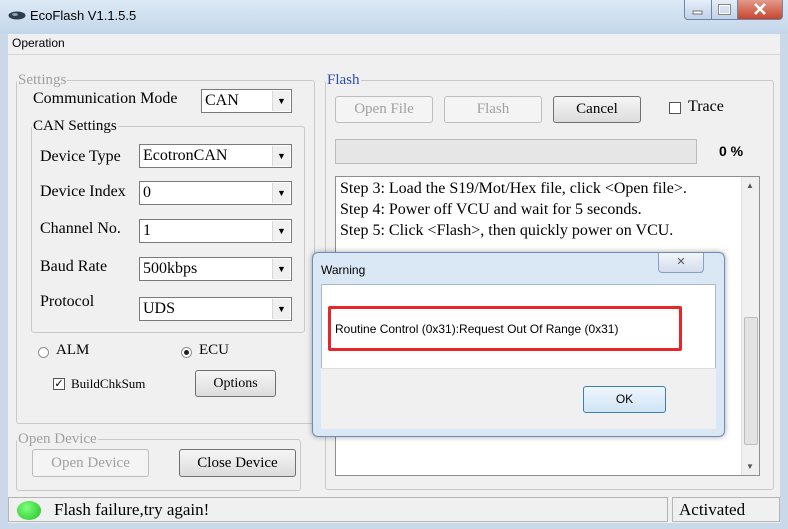  I want to click on dialog-title: Warning, so click(343, 270).